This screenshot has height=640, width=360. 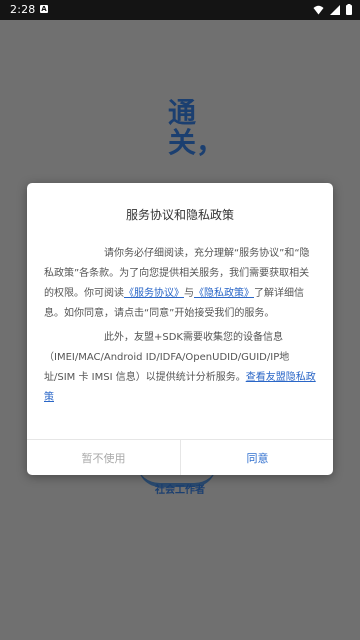 I want to click on status-icons, so click(x=332, y=9).